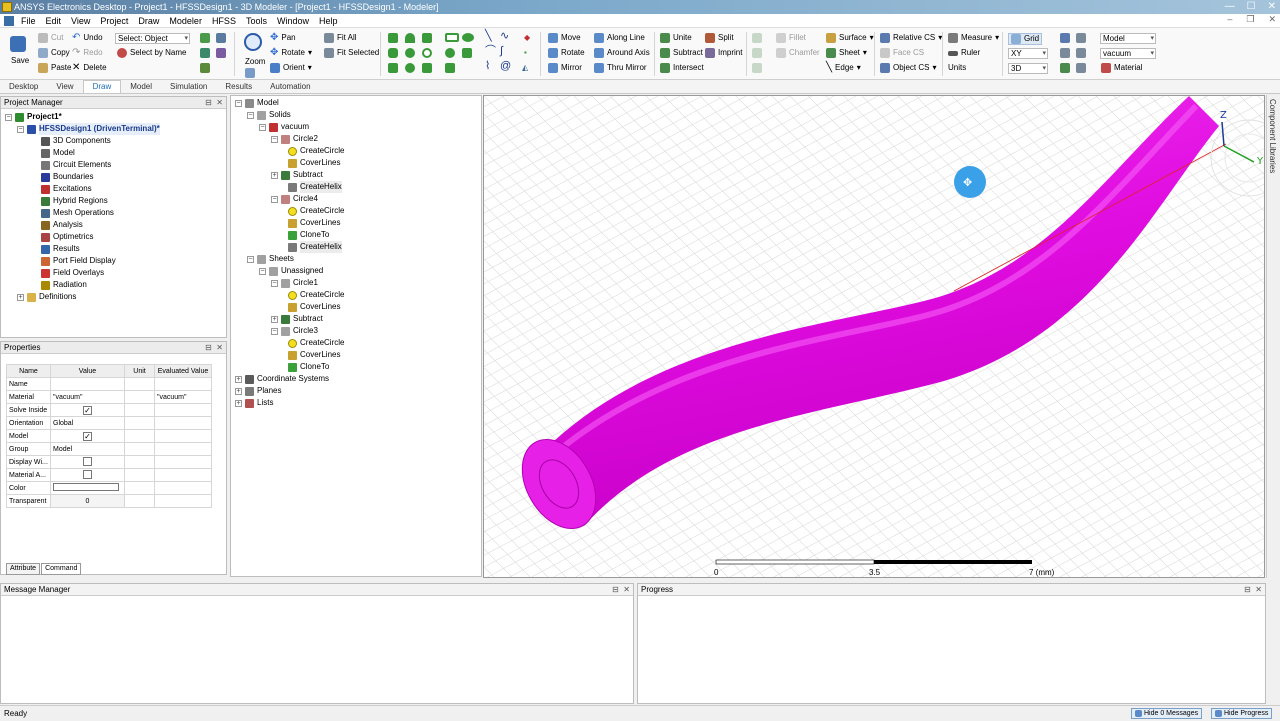  What do you see at coordinates (427, 68) in the screenshot?
I see `draw-bondwire-icon` at bounding box center [427, 68].